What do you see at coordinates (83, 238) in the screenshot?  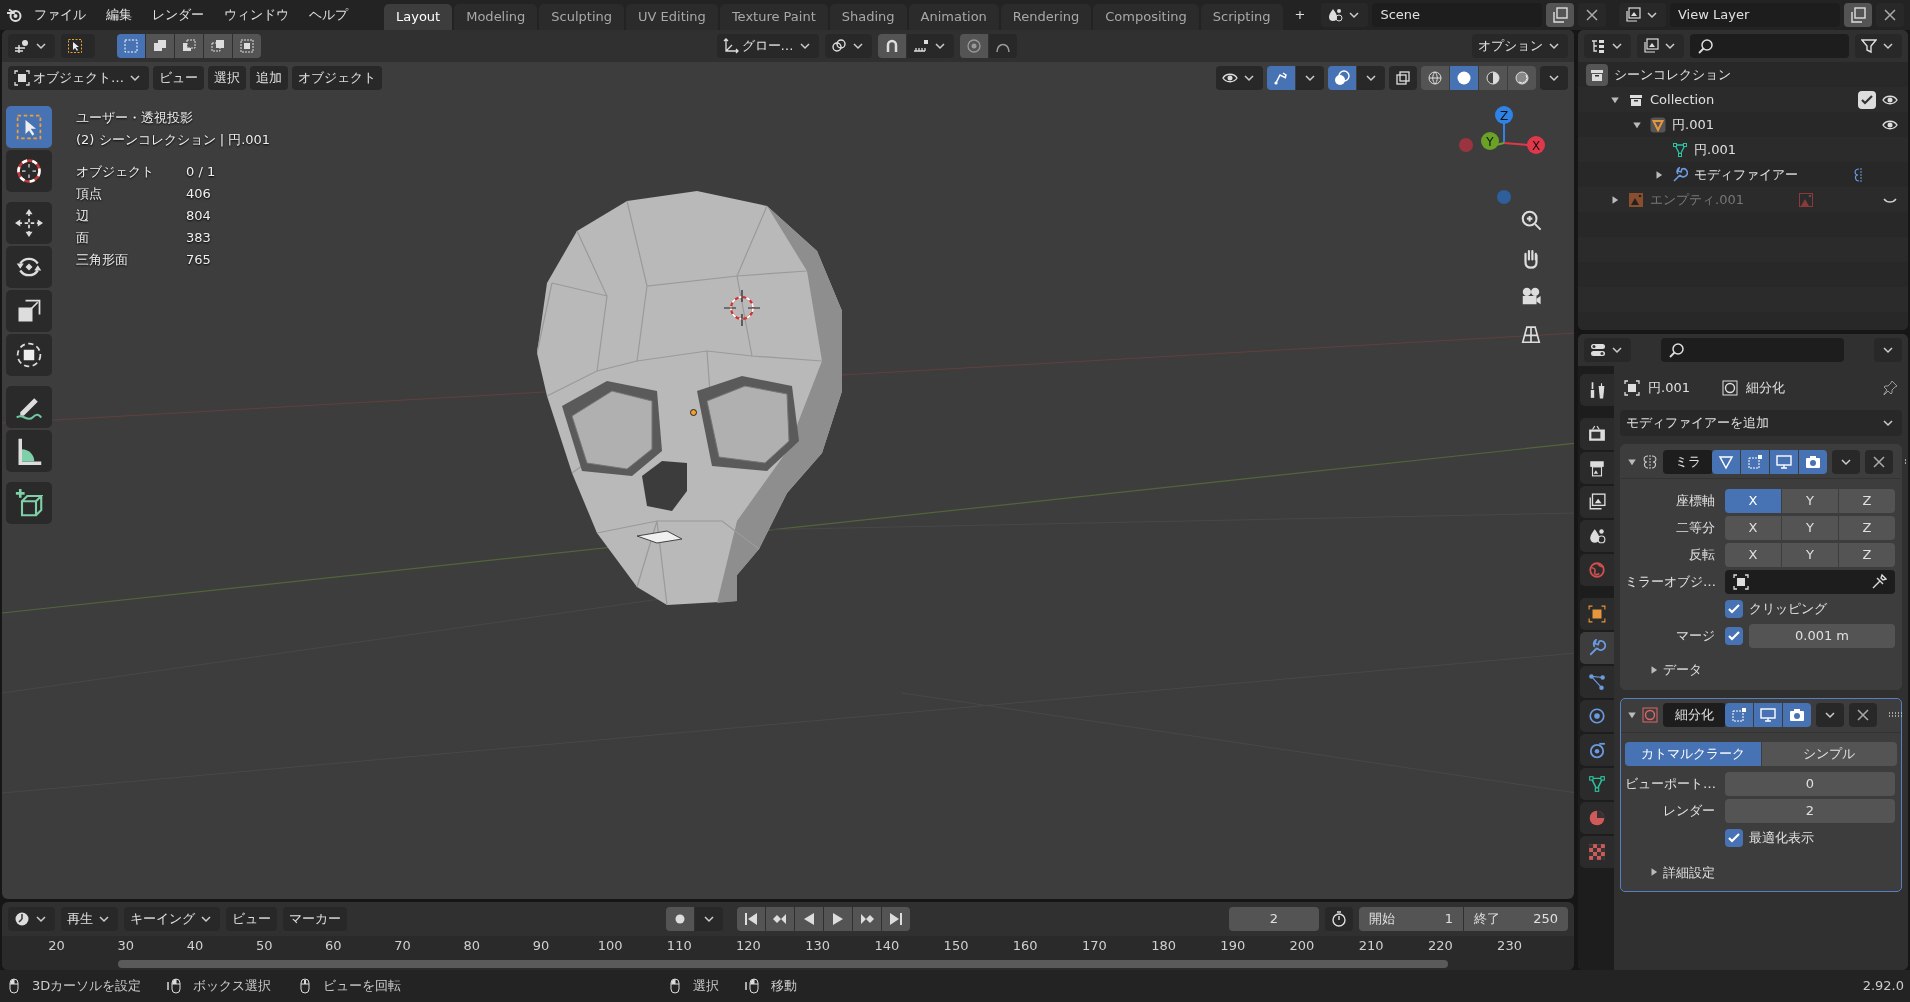 I see `stat-label: 面` at bounding box center [83, 238].